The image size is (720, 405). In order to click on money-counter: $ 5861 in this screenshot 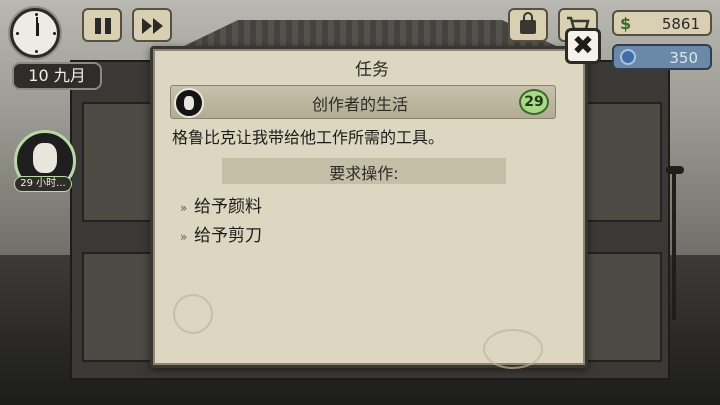, I will do `click(662, 23)`.